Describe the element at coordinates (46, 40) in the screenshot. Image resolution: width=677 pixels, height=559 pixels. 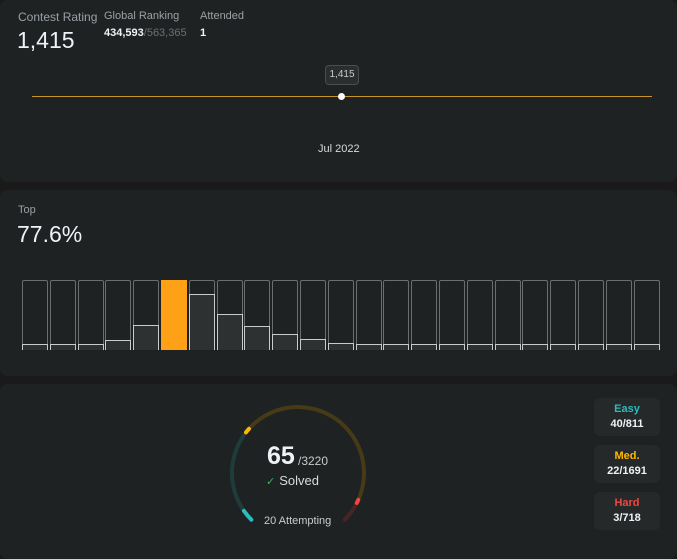
I see `contest-rating-value: 1,415` at that location.